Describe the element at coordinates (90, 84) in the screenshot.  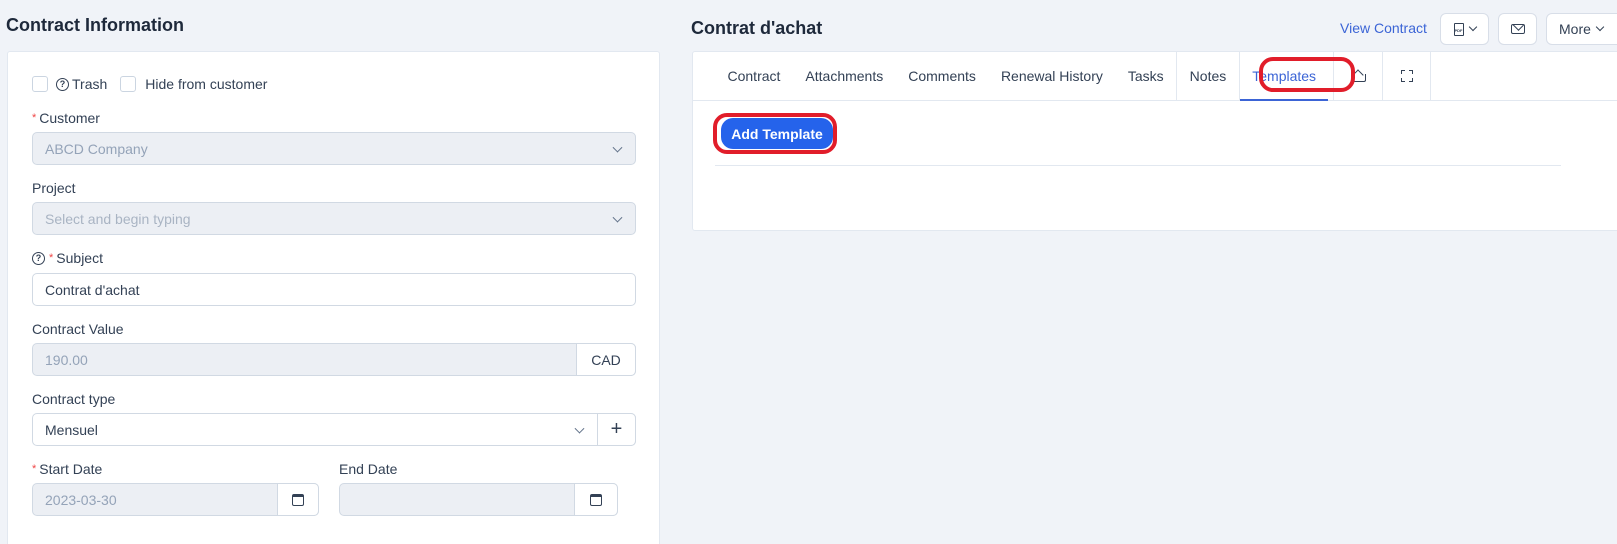
I see `trash-label: Trash` at that location.